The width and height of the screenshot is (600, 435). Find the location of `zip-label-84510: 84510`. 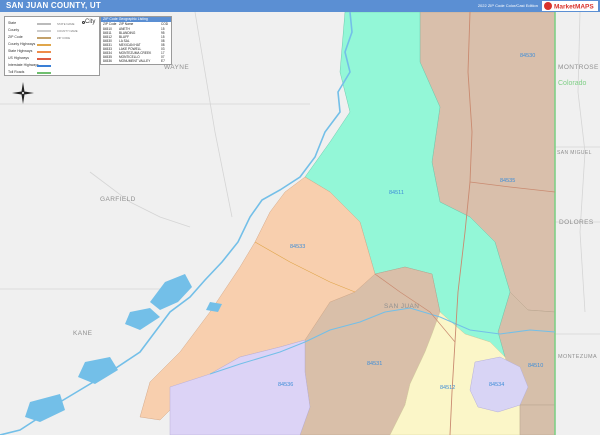

zip-label-84510: 84510 is located at coordinates (536, 366).